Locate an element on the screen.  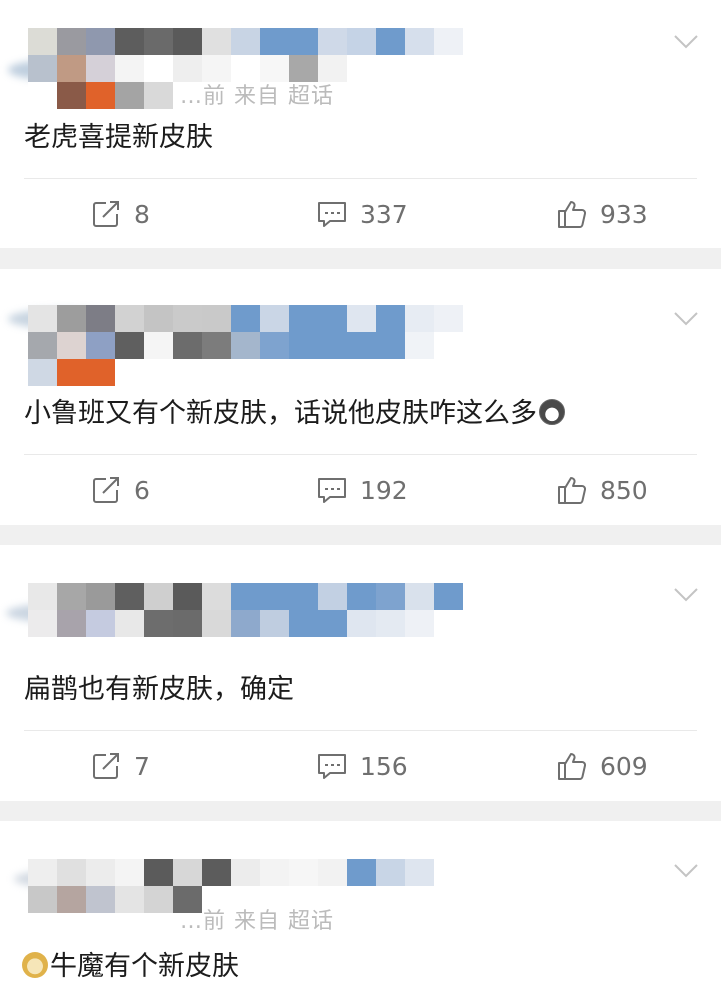
comment-count: 156 is located at coordinates (384, 766).